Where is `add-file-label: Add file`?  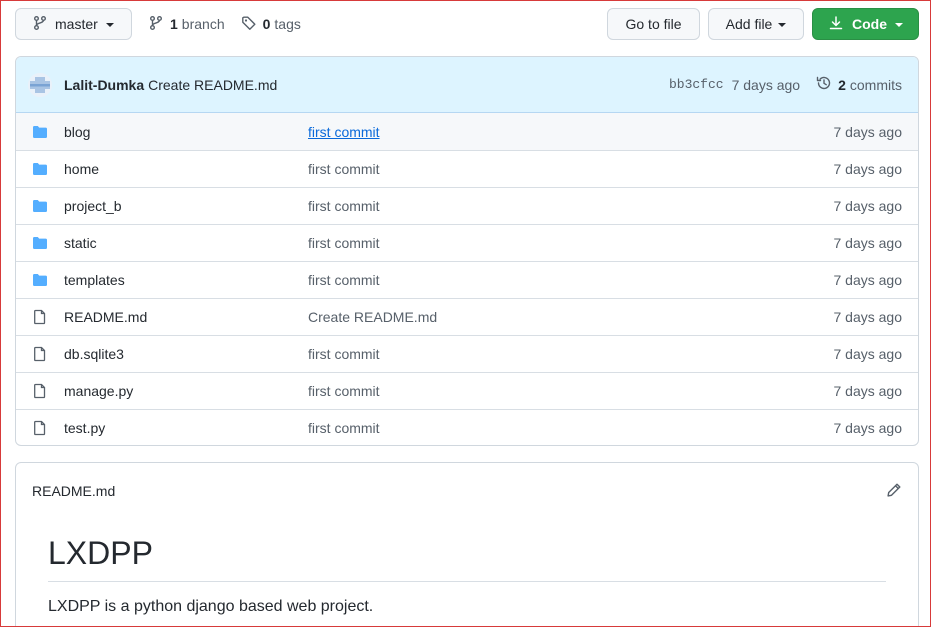
add-file-label: Add file is located at coordinates (749, 24).